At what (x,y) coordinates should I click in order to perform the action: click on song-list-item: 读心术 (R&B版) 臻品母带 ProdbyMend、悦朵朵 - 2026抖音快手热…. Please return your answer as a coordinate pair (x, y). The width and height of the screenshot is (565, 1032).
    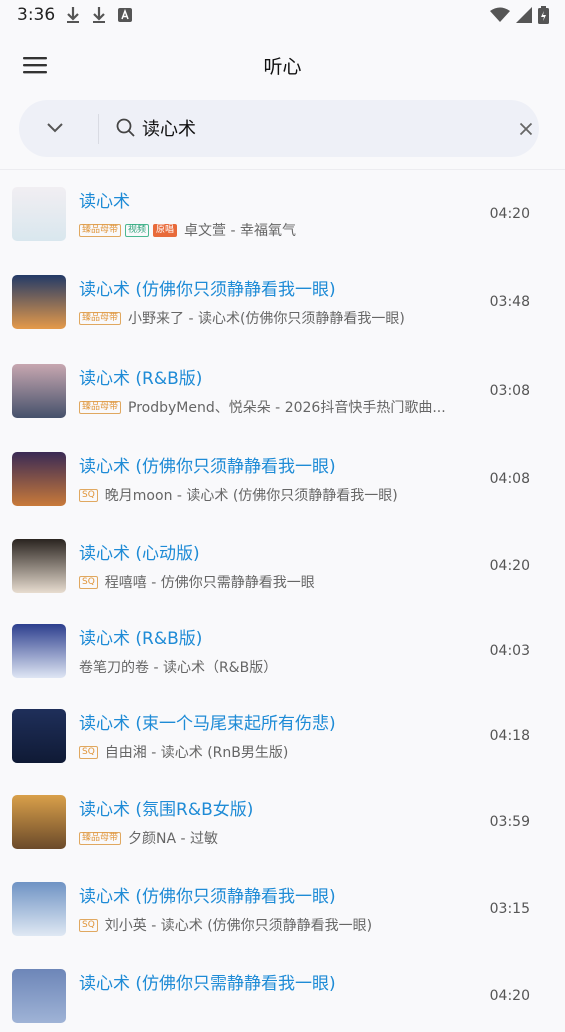
    Looking at the image, I should click on (282, 387).